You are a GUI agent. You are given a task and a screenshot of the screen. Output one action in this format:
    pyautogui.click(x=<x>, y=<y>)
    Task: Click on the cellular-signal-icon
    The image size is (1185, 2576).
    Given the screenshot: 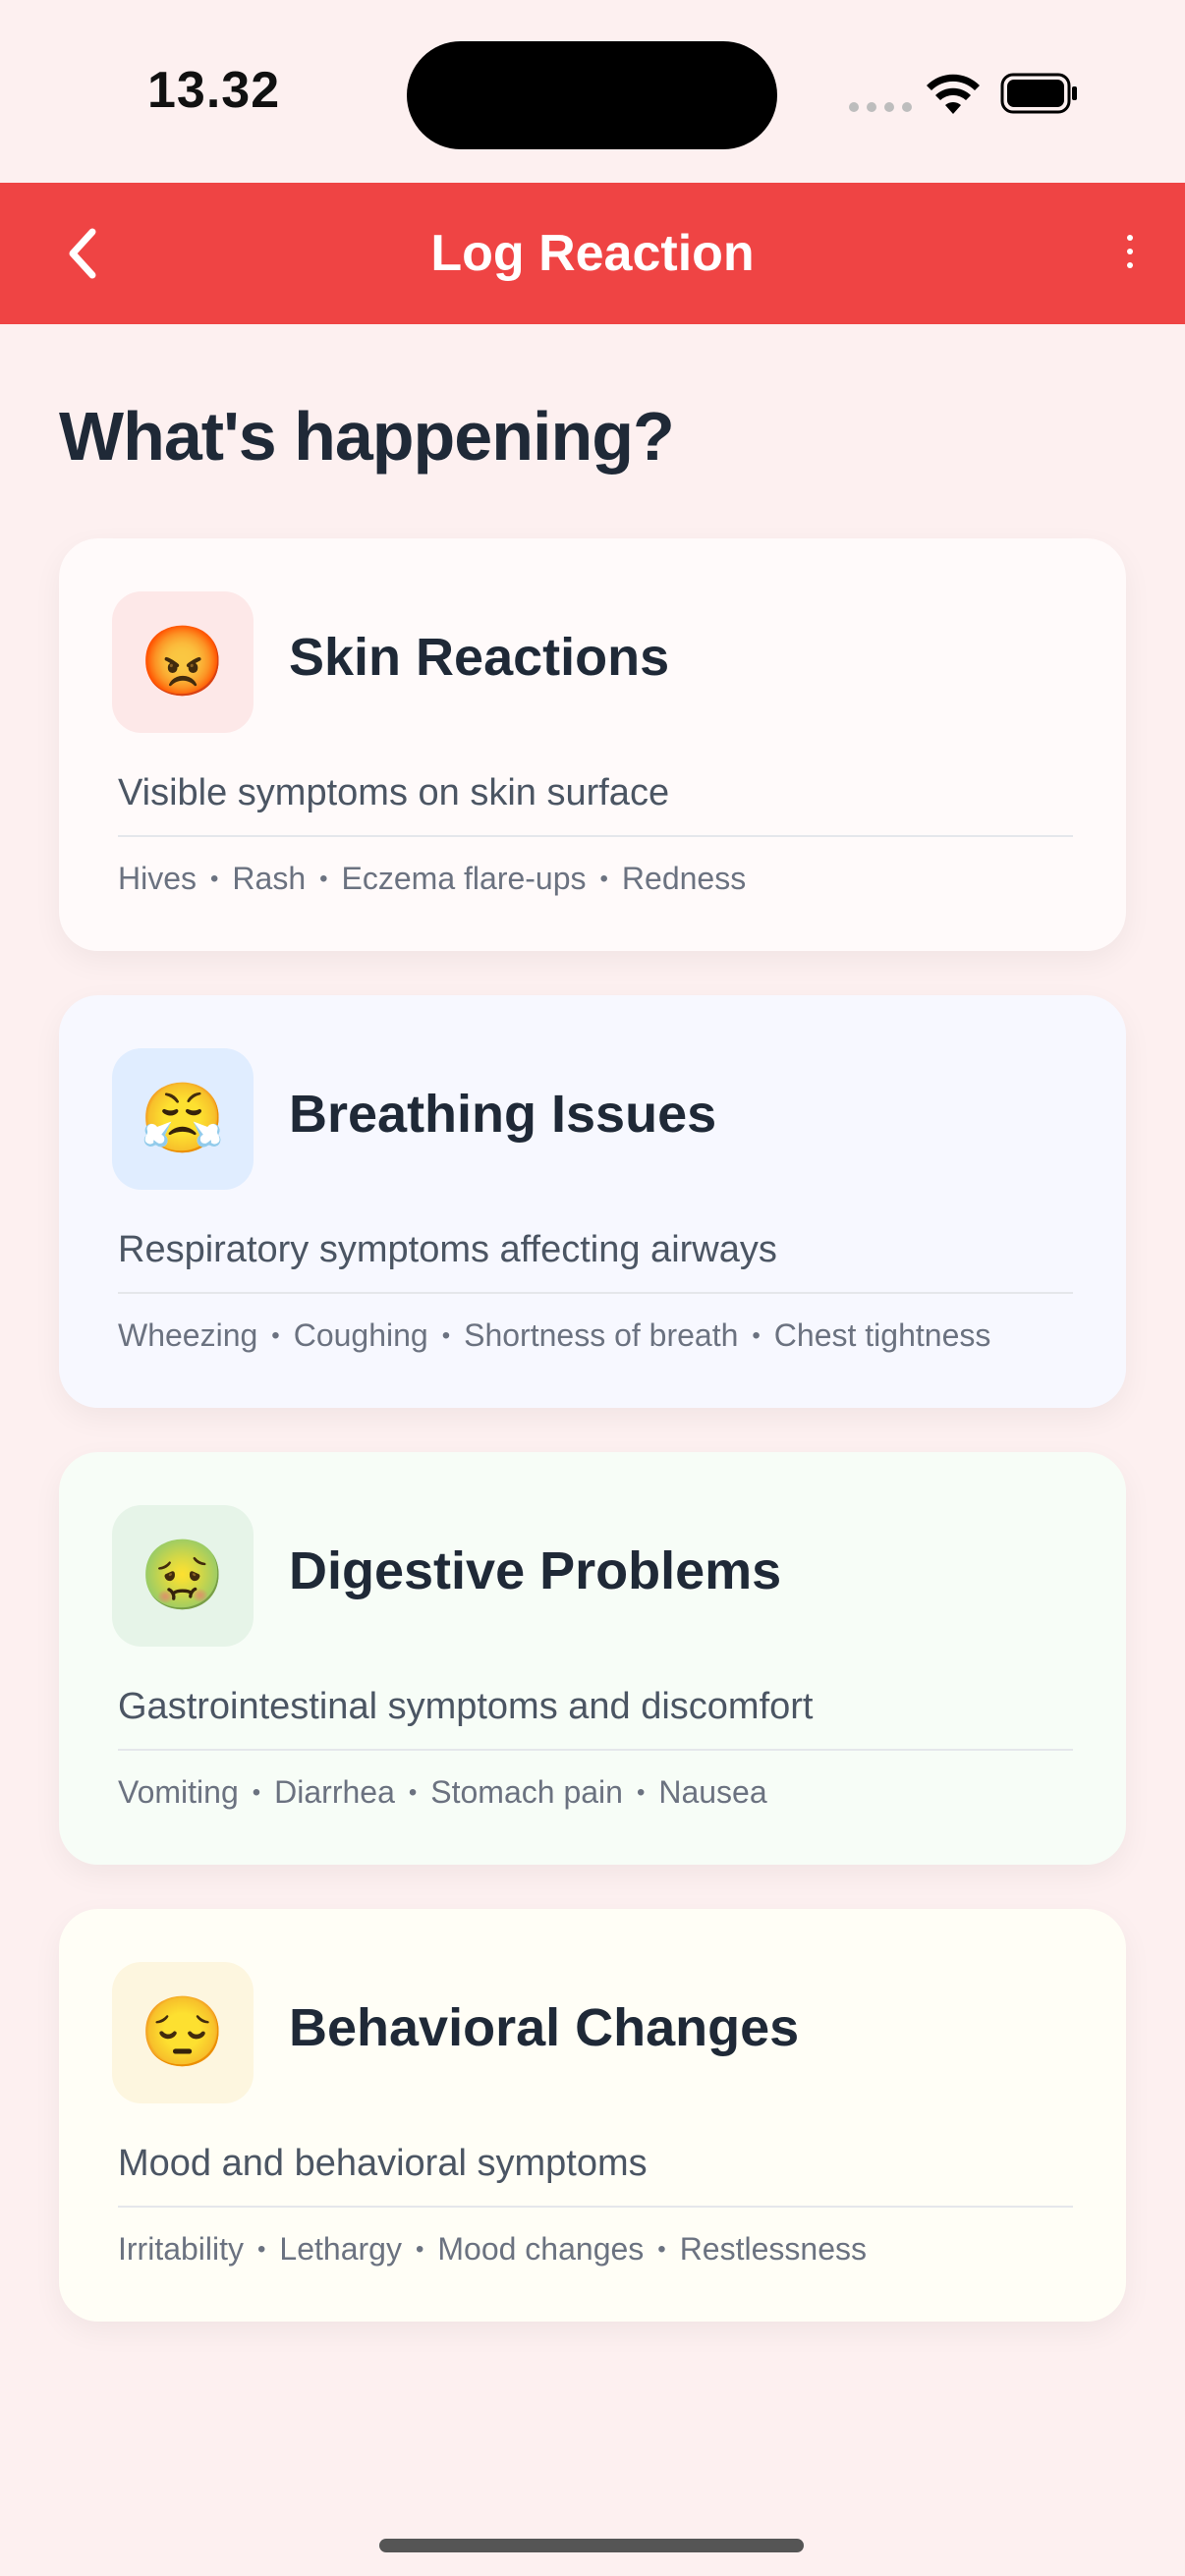 What is the action you would take?
    pyautogui.click(x=881, y=107)
    